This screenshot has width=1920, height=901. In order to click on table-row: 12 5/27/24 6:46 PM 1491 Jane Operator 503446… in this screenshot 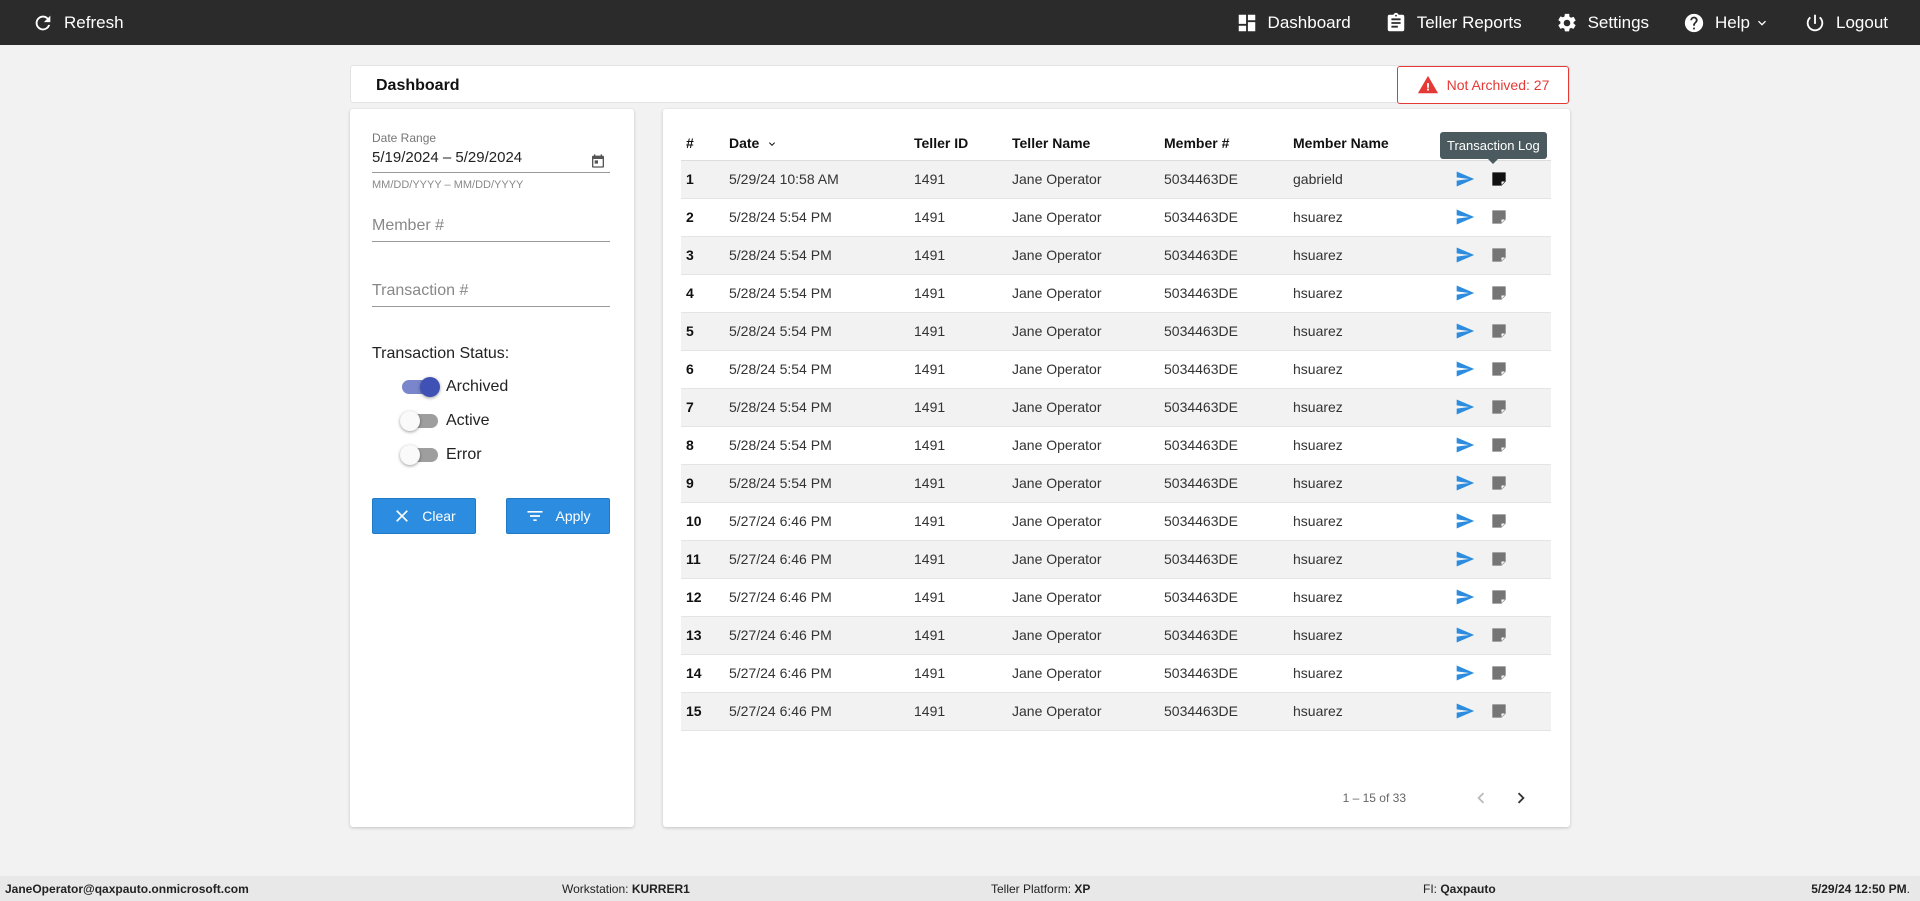, I will do `click(1116, 597)`.